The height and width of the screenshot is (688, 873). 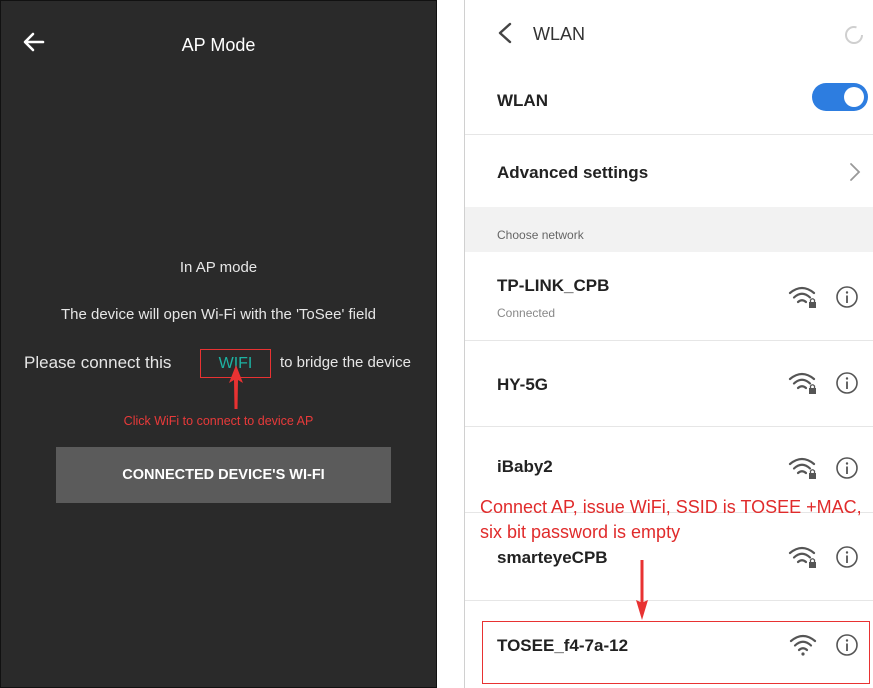 What do you see at coordinates (523, 384) in the screenshot?
I see `network-ssid: HY-5G` at bounding box center [523, 384].